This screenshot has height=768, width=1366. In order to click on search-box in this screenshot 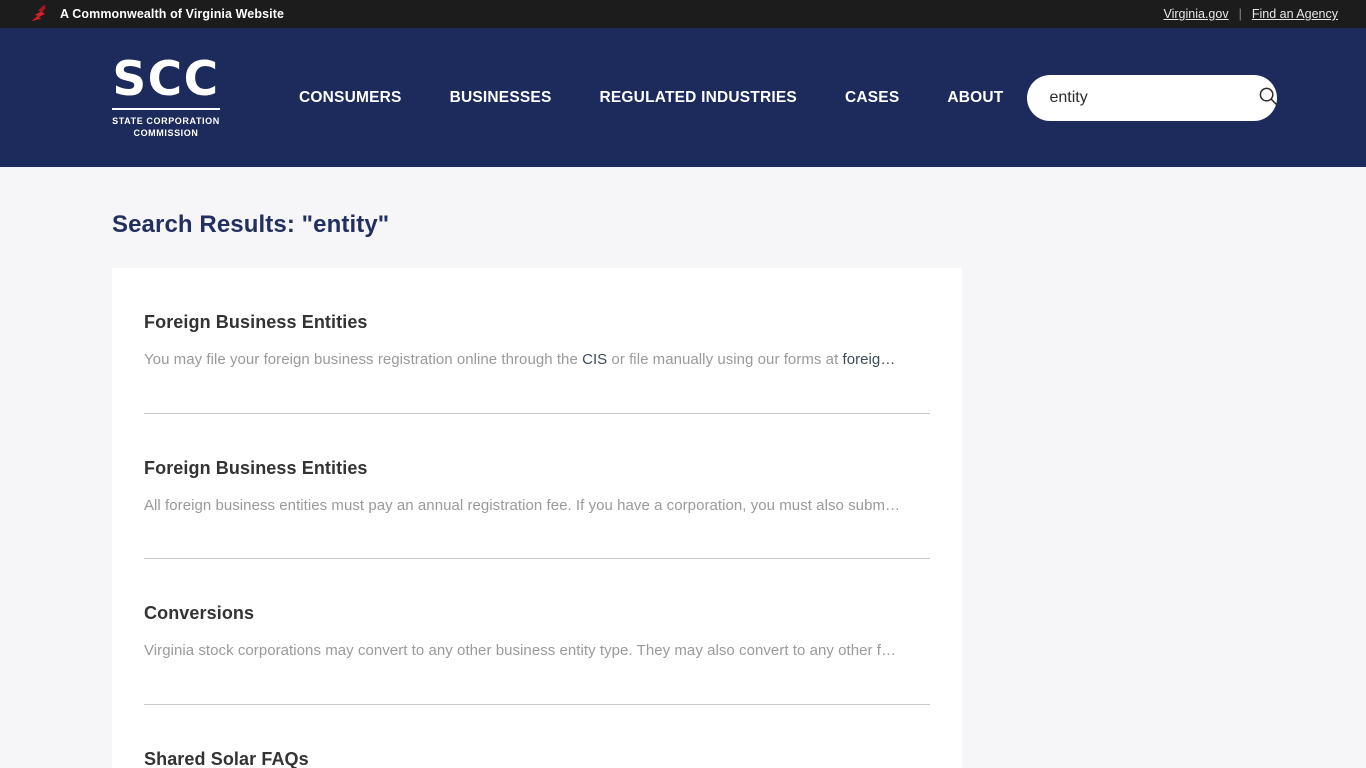, I will do `click(1153, 97)`.